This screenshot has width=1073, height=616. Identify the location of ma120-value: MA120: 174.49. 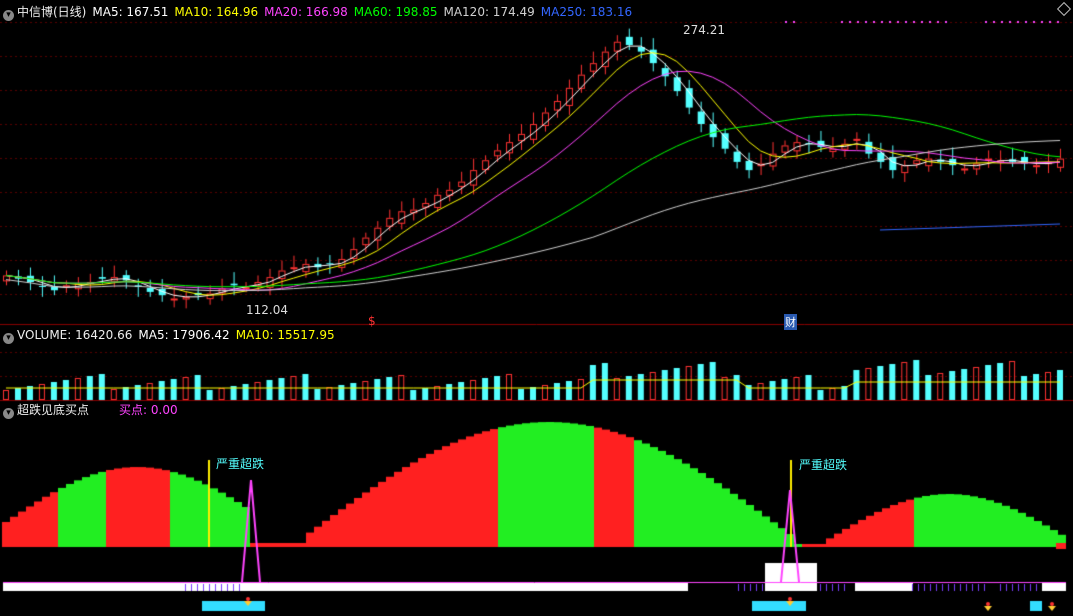
(489, 12).